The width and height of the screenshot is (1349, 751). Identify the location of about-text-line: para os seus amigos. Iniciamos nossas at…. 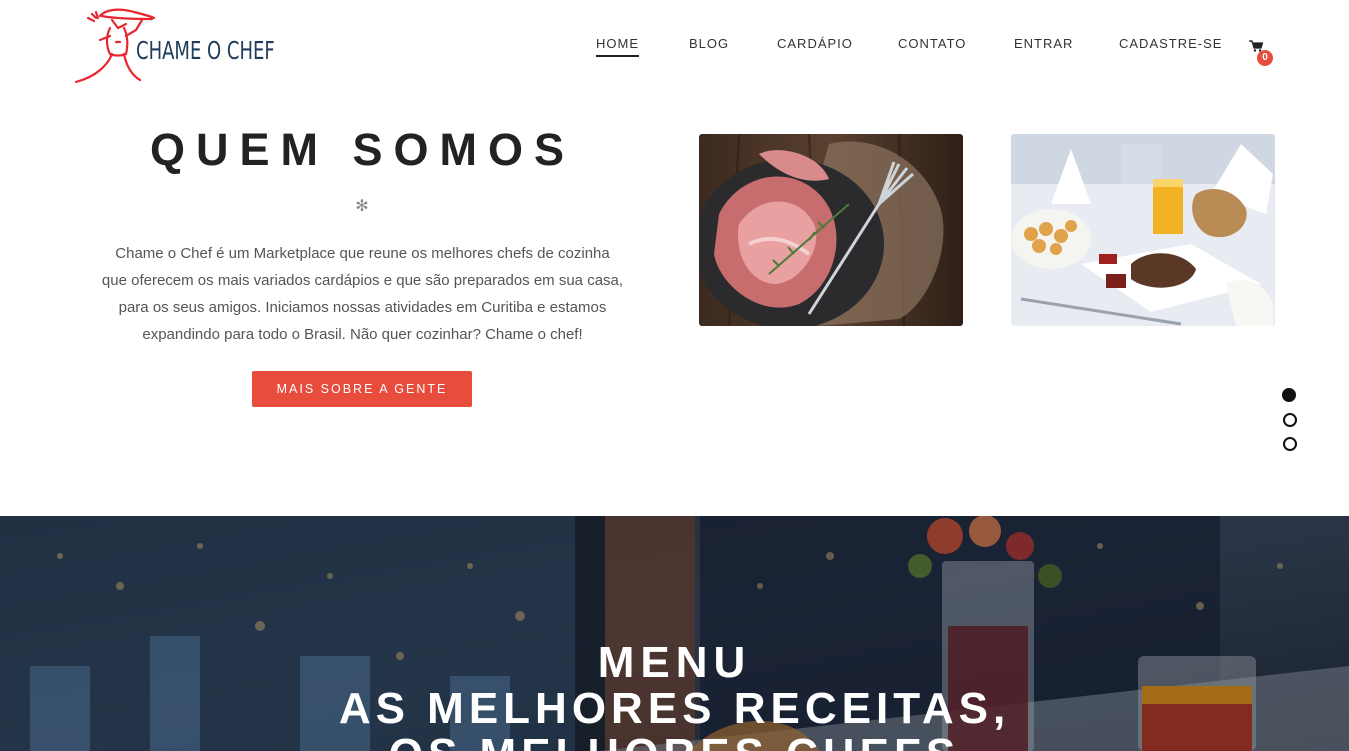
(362, 307).